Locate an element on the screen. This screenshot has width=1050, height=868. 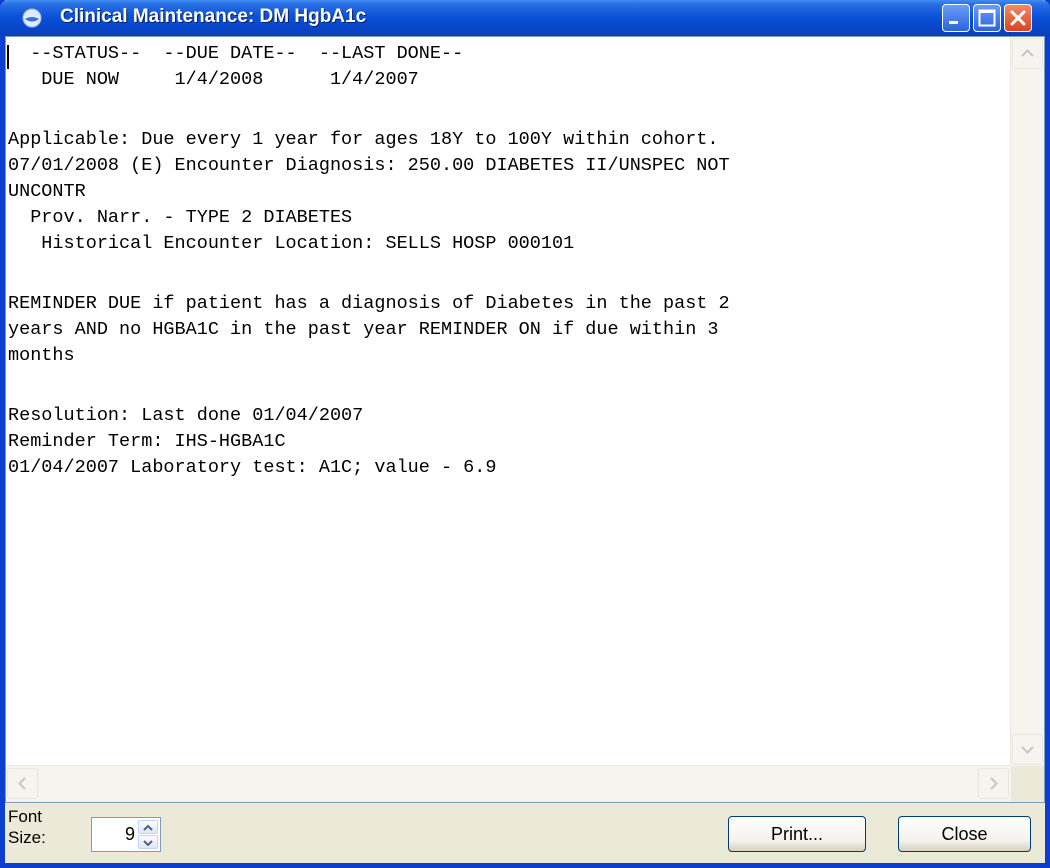
chevron-down-icon is located at coordinates (1027, 750).